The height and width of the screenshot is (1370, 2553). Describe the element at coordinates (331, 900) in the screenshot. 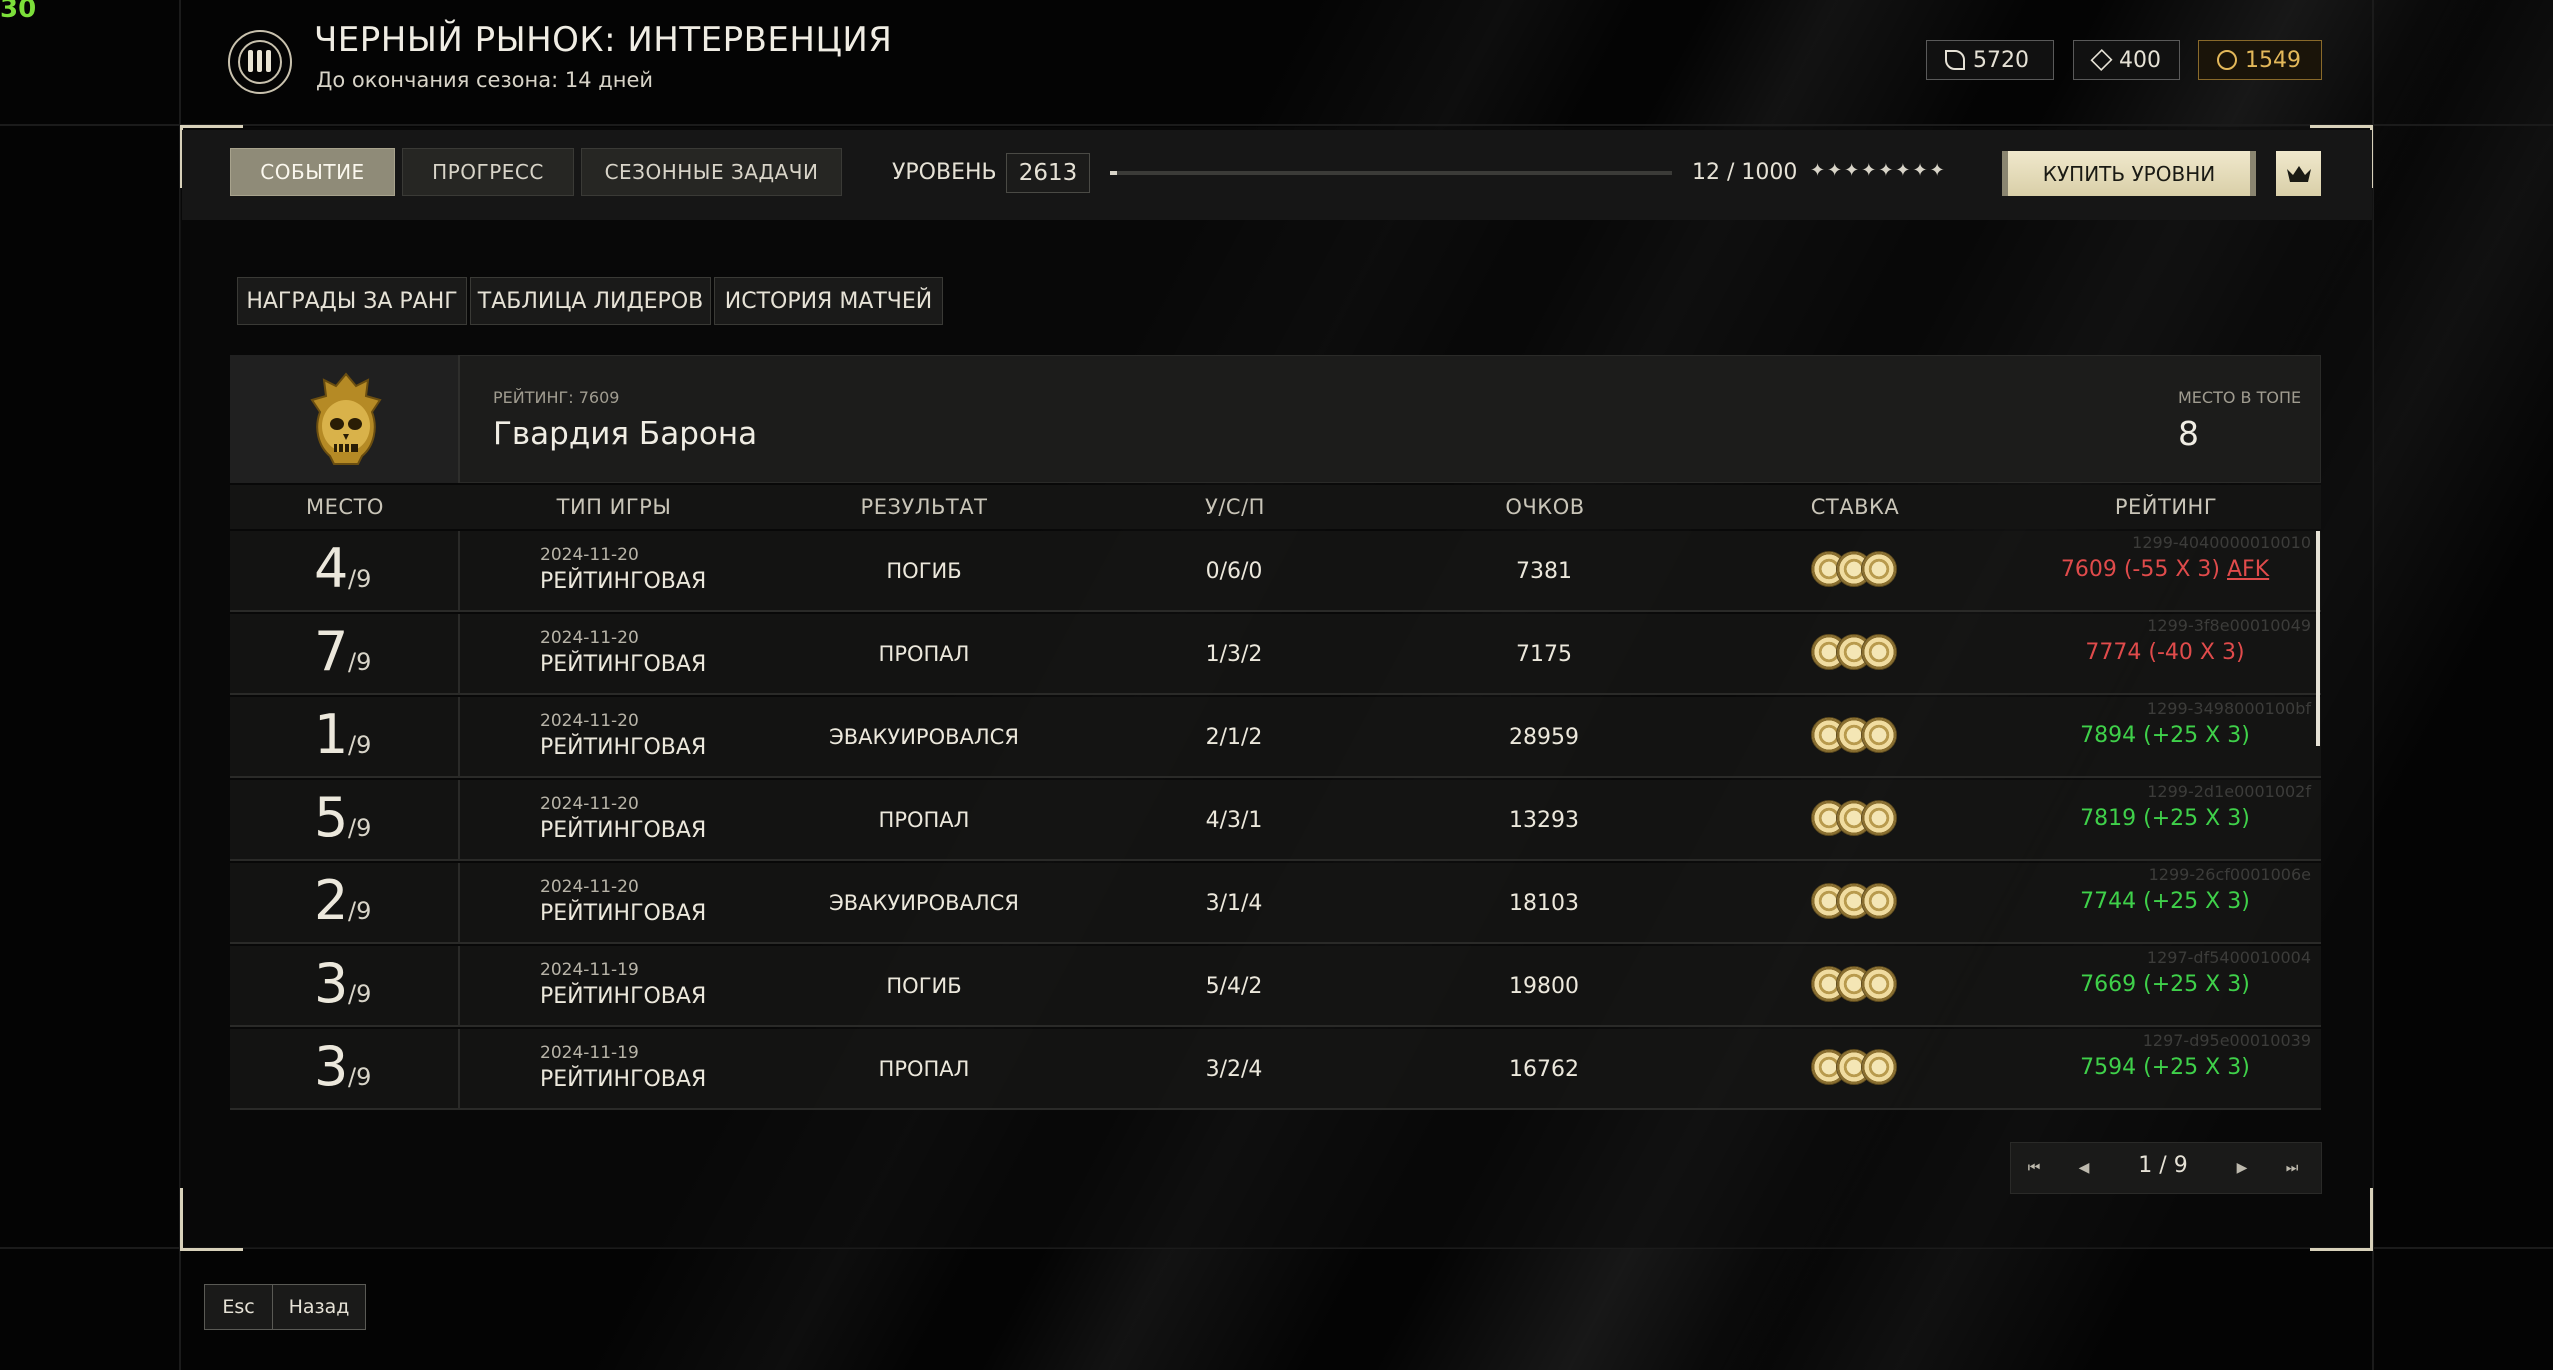

I see `place-number: 2` at that location.